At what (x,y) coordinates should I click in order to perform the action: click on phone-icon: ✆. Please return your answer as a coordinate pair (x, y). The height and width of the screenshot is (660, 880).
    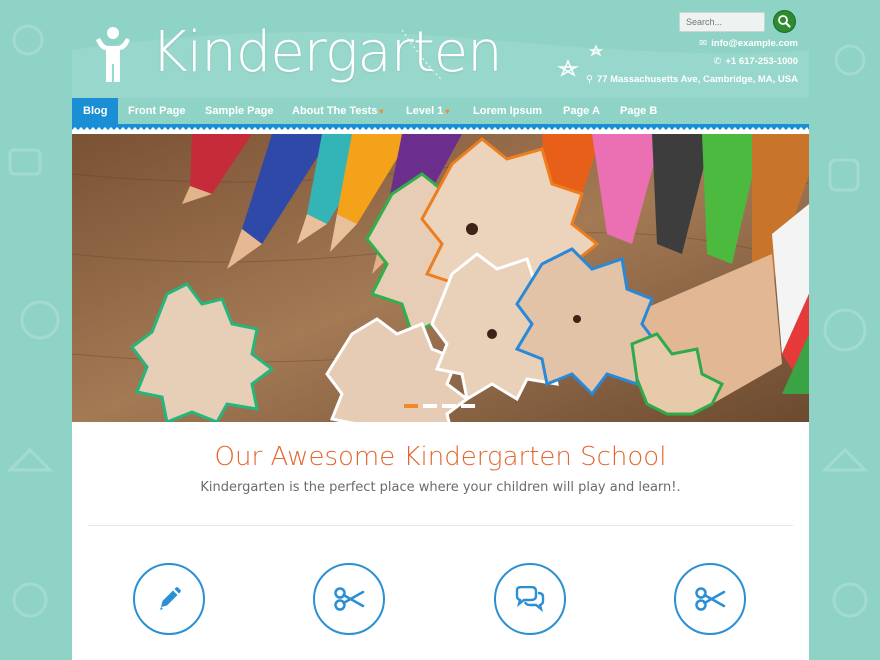
    Looking at the image, I should click on (717, 61).